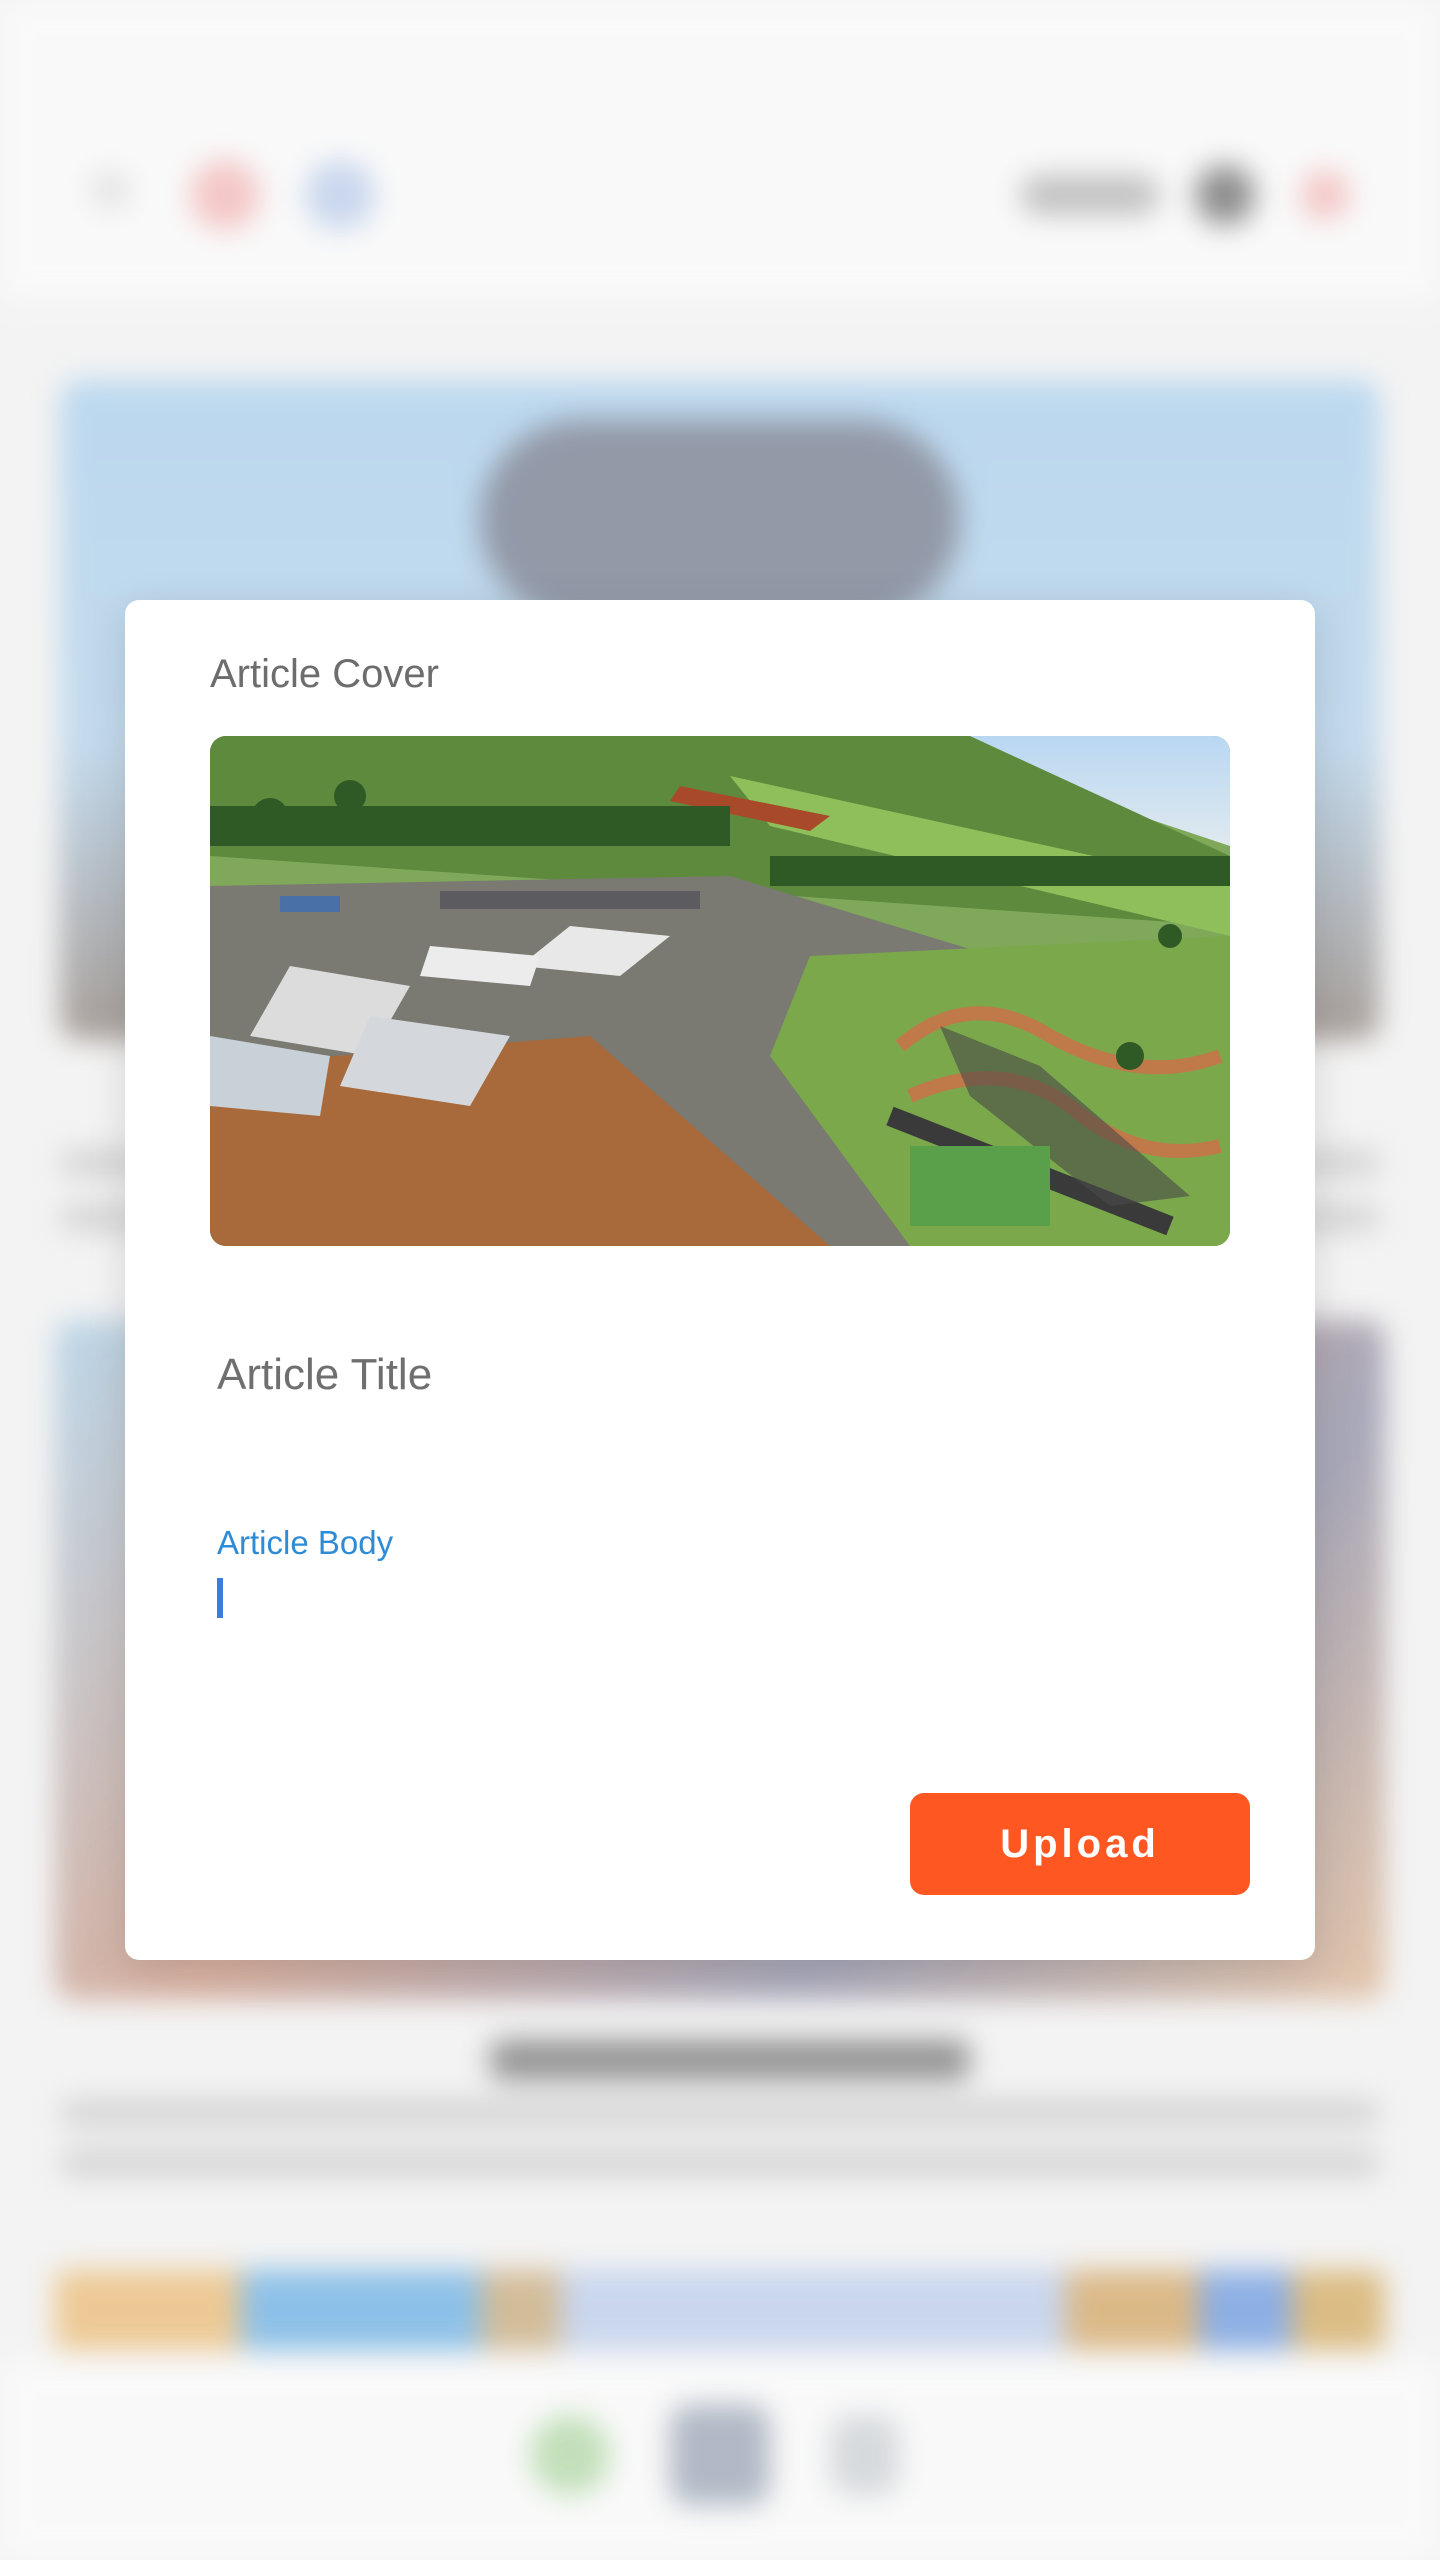 This screenshot has height=2560, width=1440. Describe the element at coordinates (324, 674) in the screenshot. I see `article-cover-label: Article Cover` at that location.